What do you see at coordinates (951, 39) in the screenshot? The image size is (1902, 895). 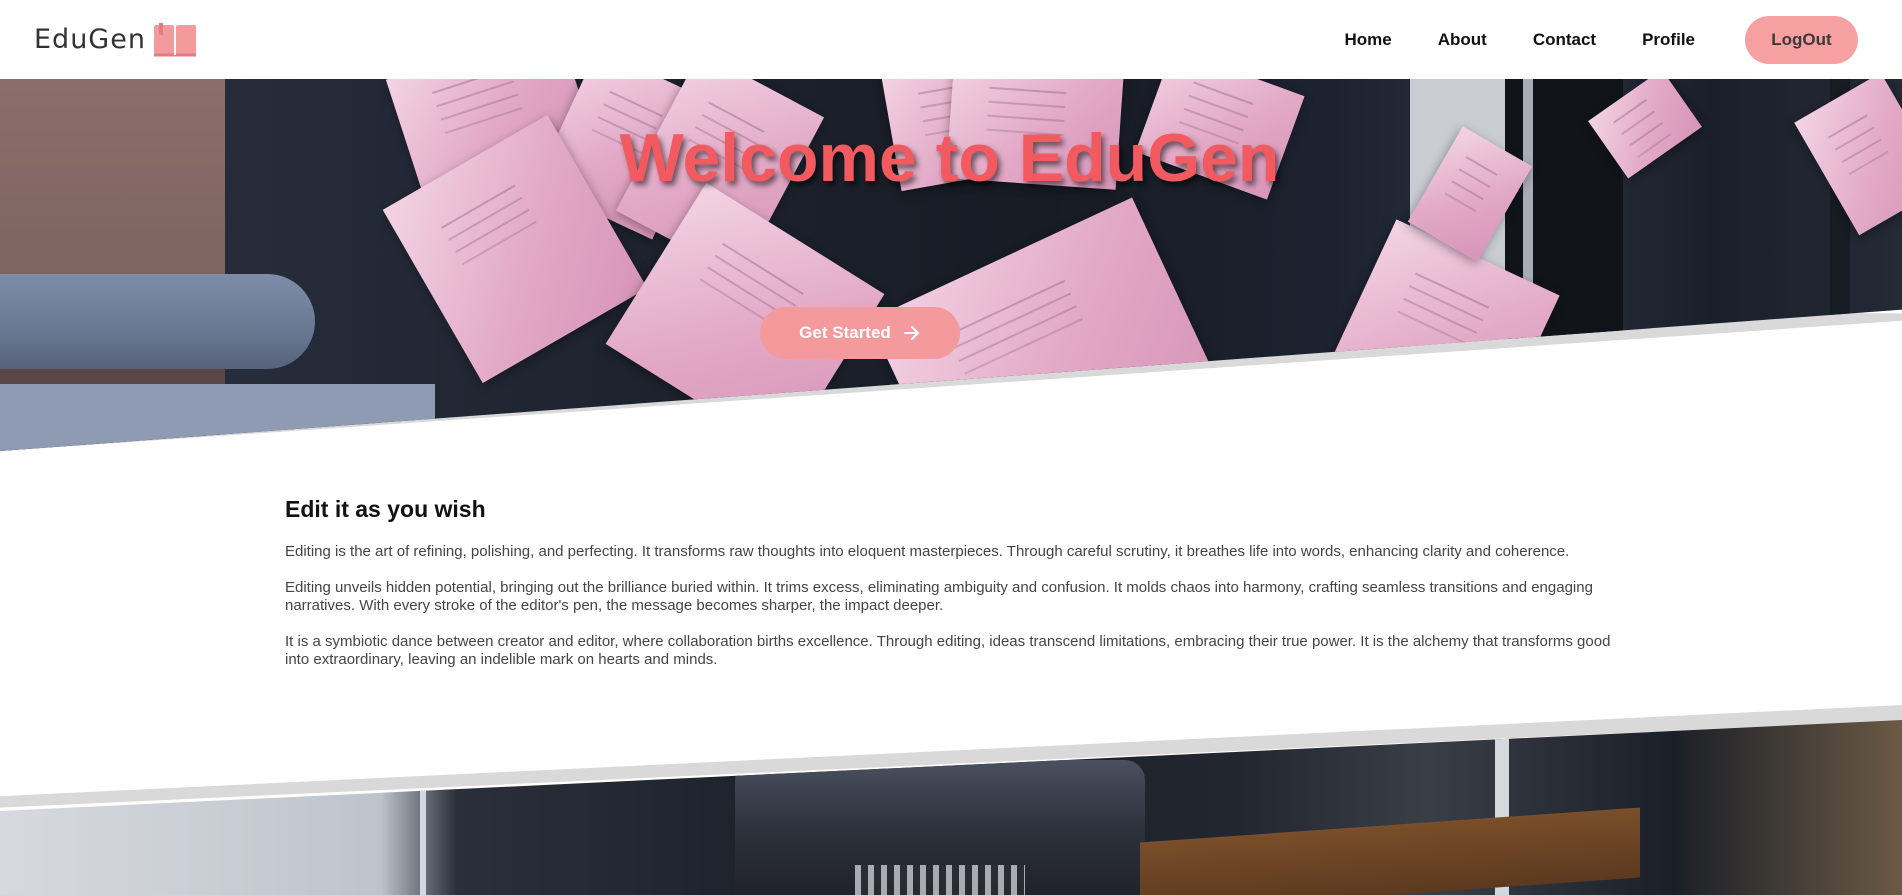 I see `navbar: EduGen Home About Contact Profile LogOut` at bounding box center [951, 39].